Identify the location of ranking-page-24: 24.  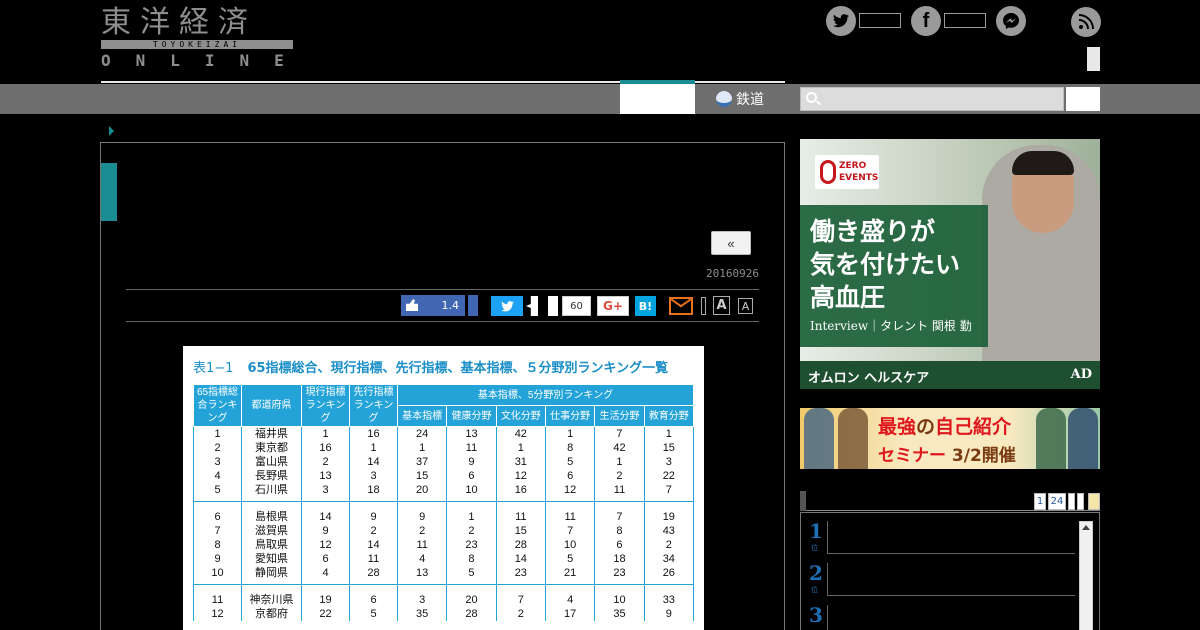
(1057, 501).